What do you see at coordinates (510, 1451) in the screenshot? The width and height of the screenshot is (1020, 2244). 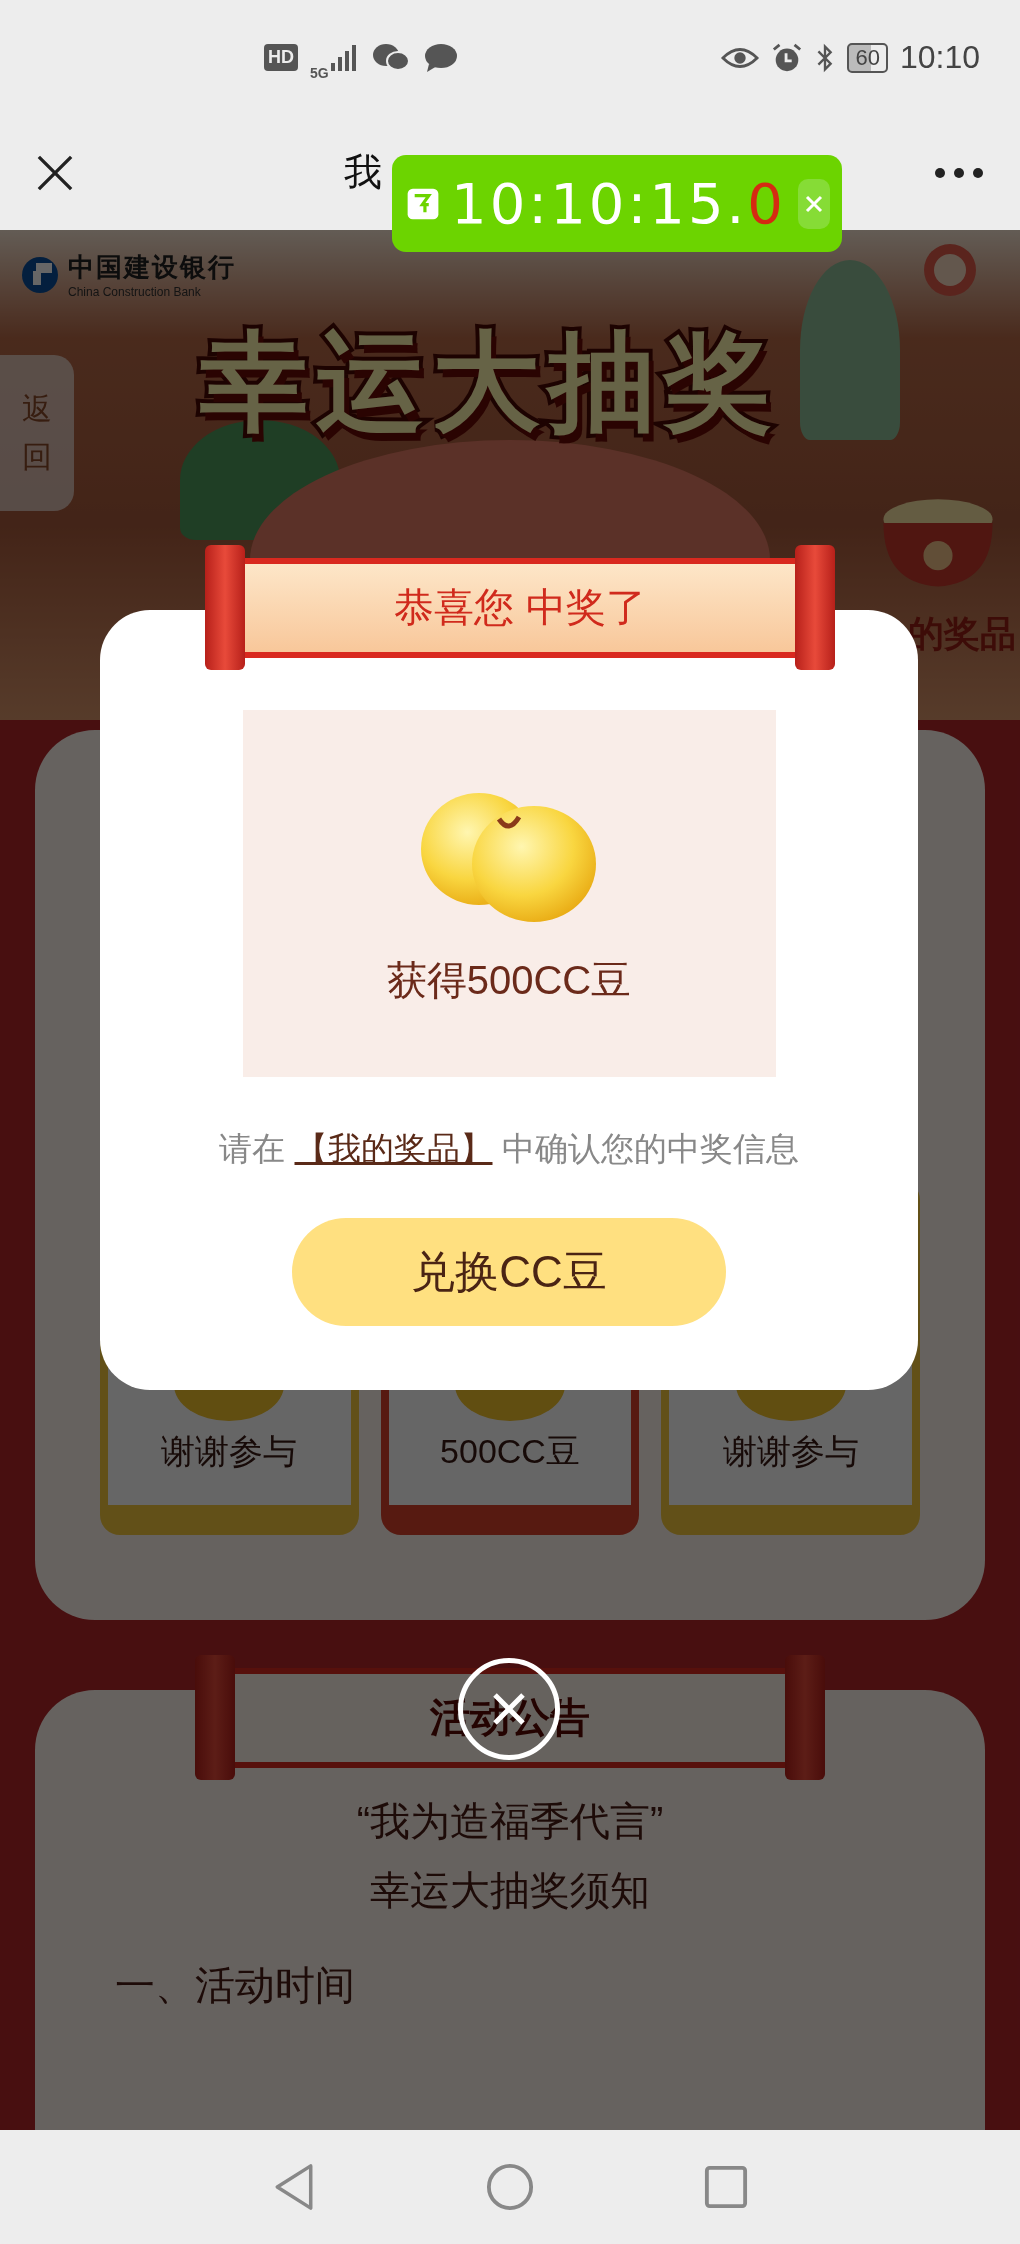 I see `prize-label: 500CC豆` at bounding box center [510, 1451].